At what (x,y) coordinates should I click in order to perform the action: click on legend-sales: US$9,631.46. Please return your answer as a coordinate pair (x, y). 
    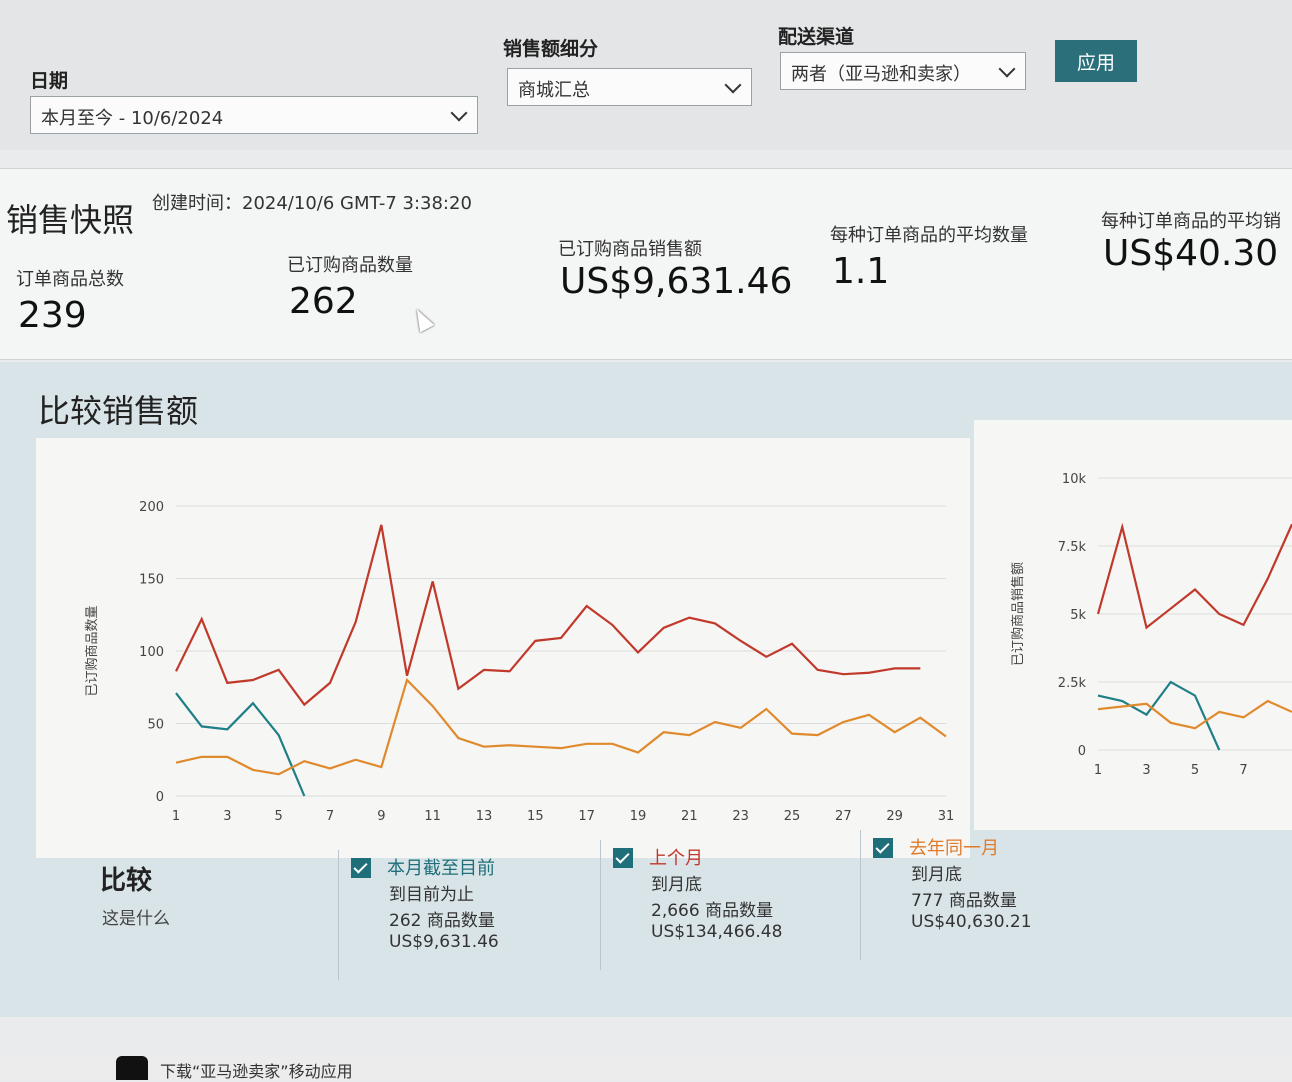
    Looking at the image, I should click on (444, 942).